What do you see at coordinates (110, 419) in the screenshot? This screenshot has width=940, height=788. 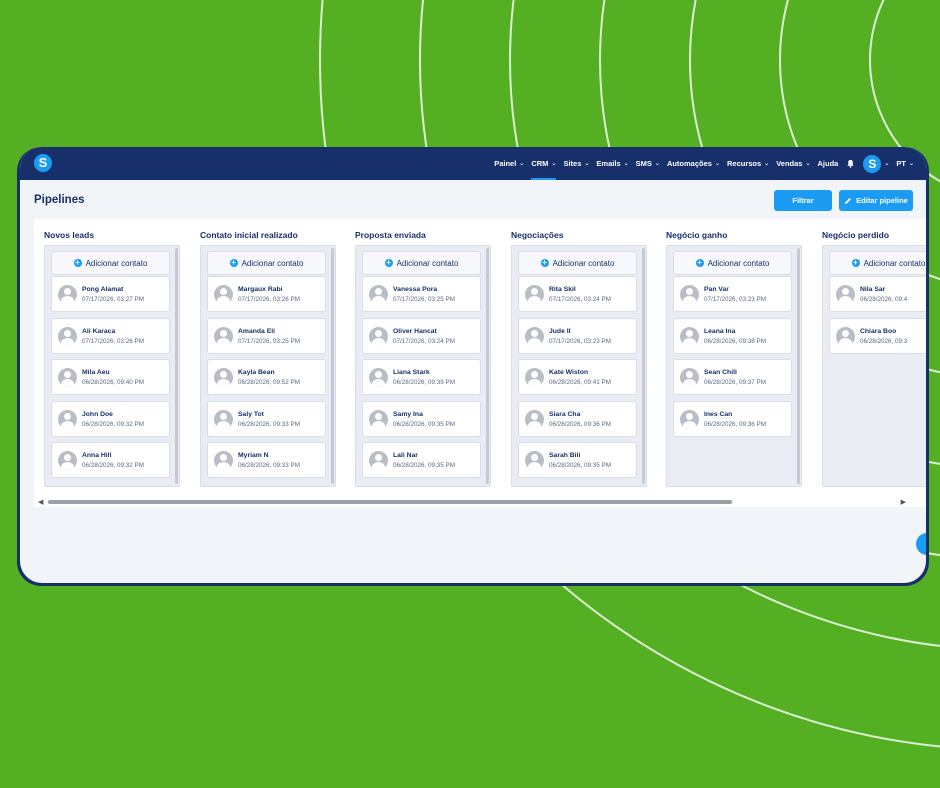 I see `contact-card: John Doe 06/28/2026, 09:32 PM` at bounding box center [110, 419].